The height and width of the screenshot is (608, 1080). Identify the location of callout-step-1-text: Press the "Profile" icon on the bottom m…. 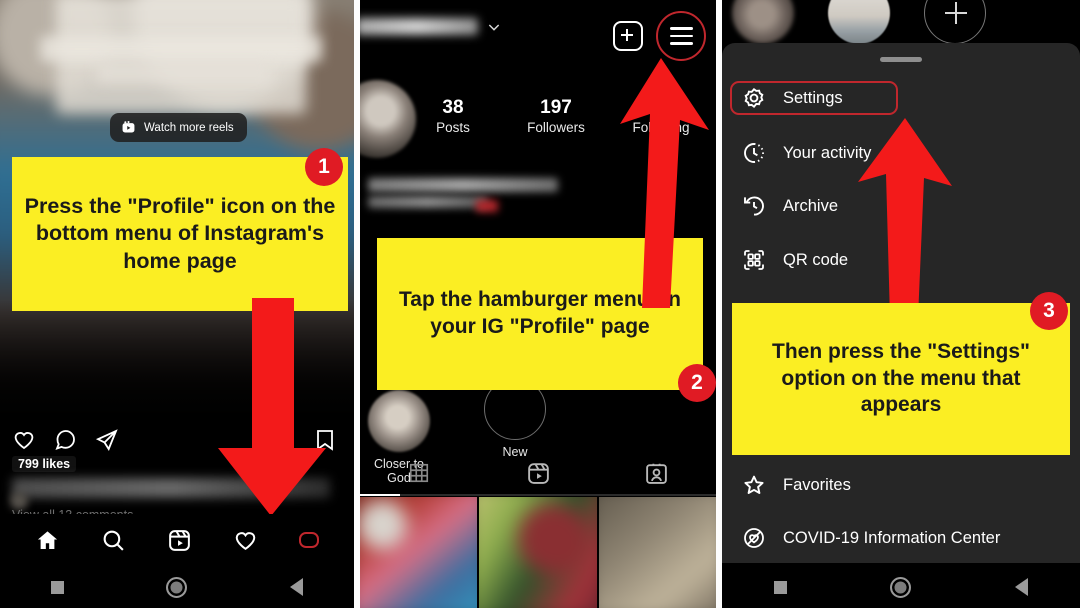
(180, 233).